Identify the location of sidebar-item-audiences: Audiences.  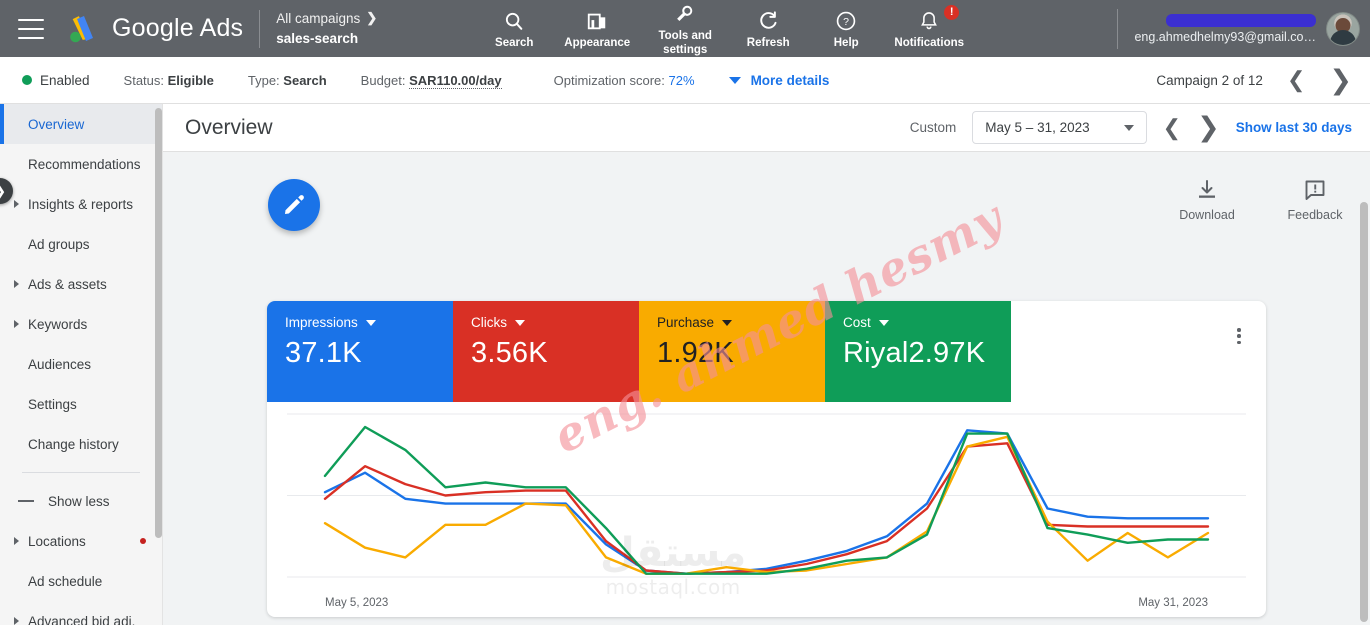
(81, 364).